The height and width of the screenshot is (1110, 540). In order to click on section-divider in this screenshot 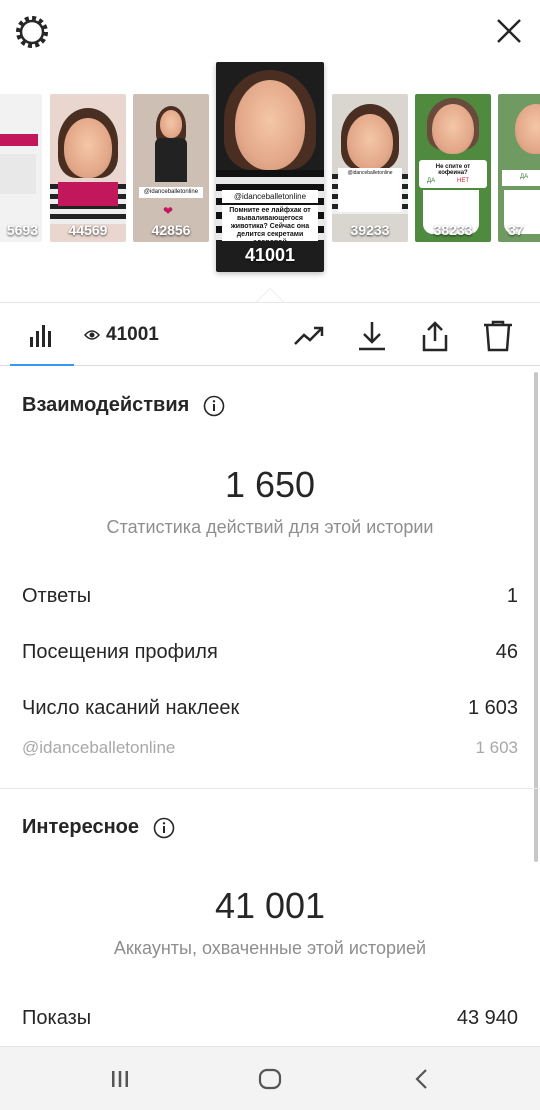, I will do `click(270, 788)`.